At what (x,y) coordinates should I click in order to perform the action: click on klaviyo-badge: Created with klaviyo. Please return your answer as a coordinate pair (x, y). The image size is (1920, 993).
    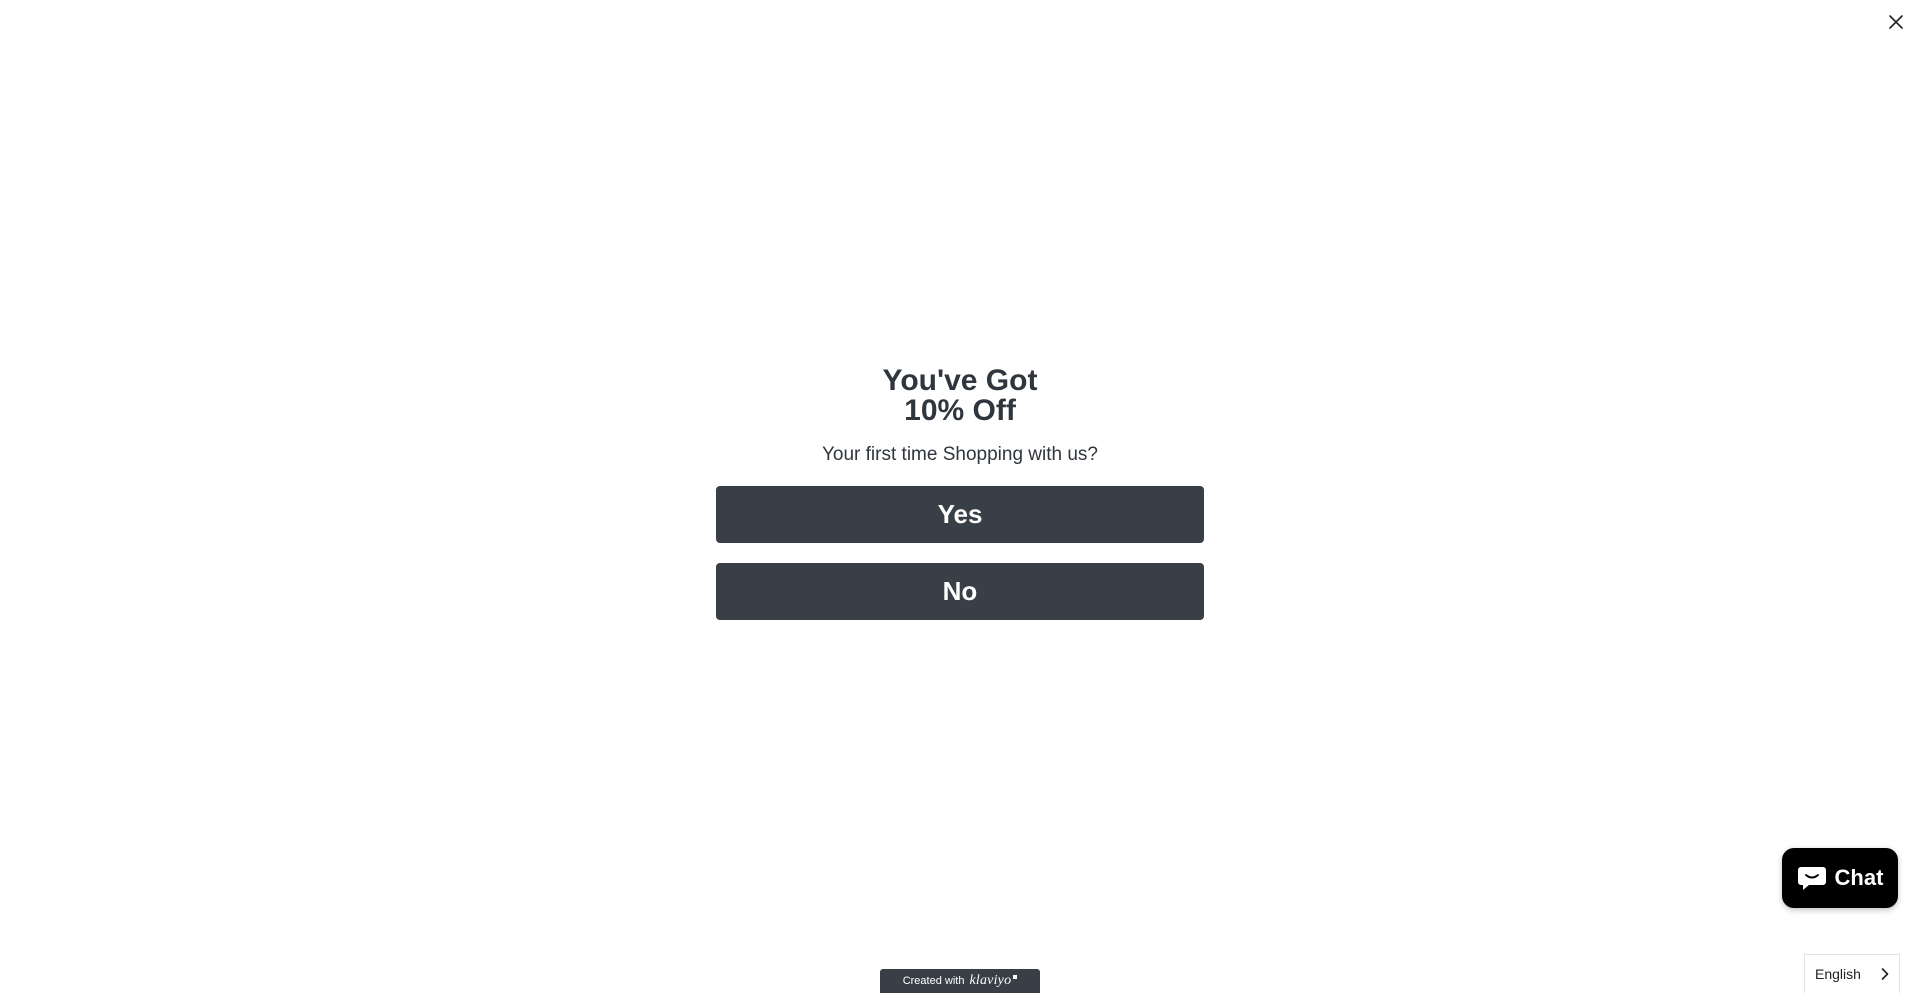
    Looking at the image, I should click on (960, 981).